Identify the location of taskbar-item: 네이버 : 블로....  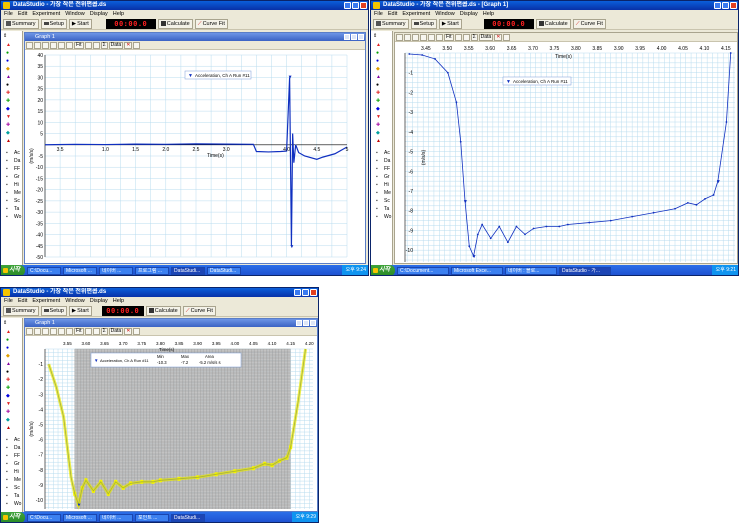
(531, 270).